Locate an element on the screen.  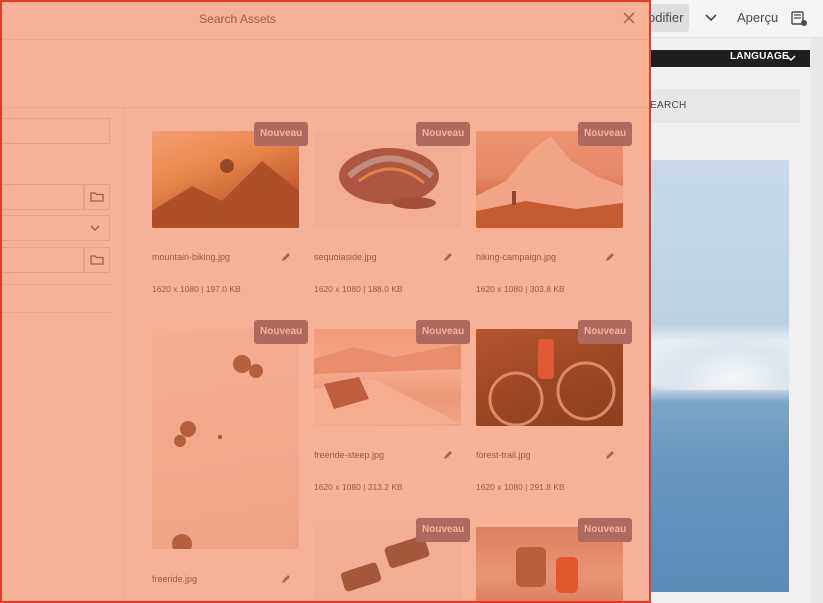
asset-filename: forest-trail.jpg is located at coordinates (503, 455).